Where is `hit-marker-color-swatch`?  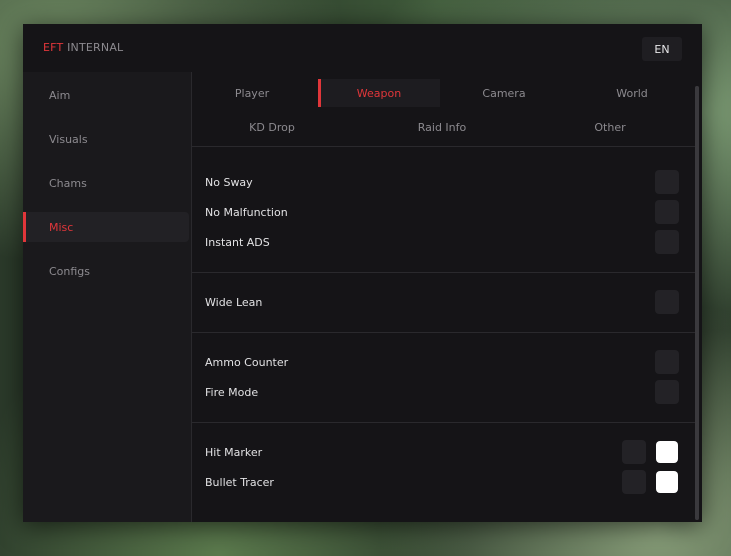
hit-marker-color-swatch is located at coordinates (667, 452).